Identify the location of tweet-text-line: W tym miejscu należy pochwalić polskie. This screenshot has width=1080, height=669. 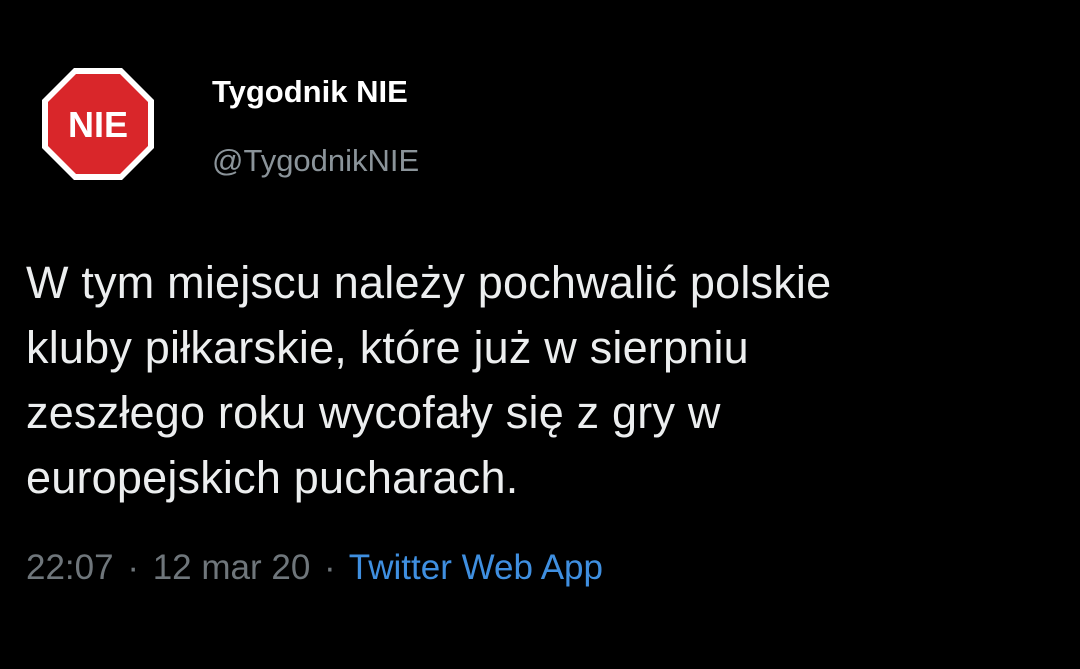
(429, 282).